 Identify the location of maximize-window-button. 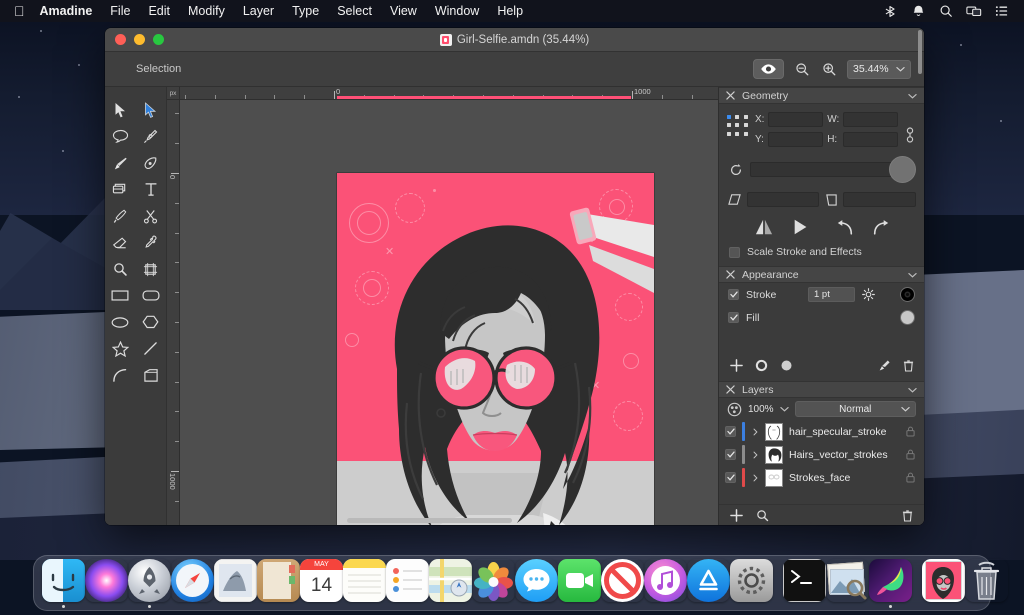
(158, 39).